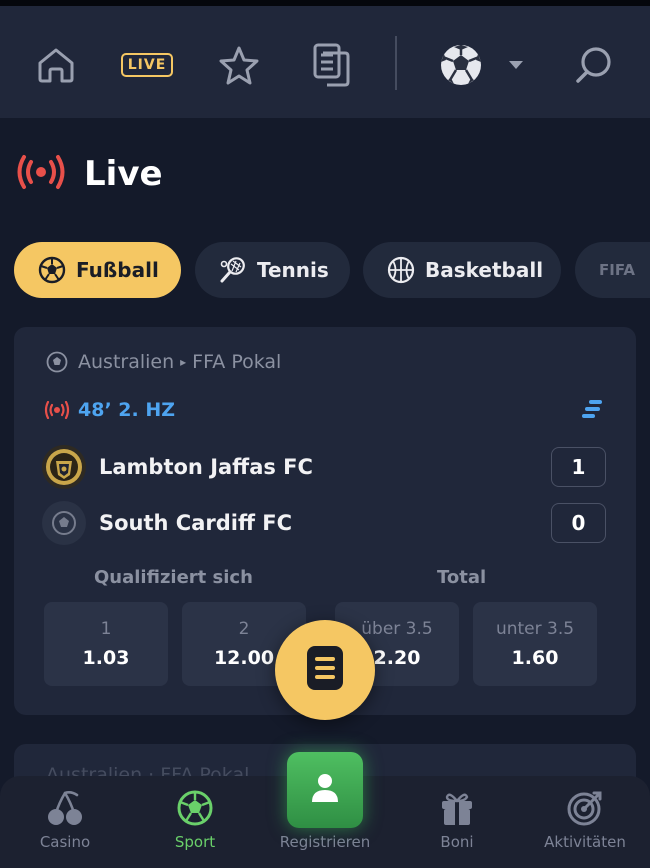 This screenshot has width=650, height=868. What do you see at coordinates (462, 577) in the screenshot?
I see `market-title: Total` at bounding box center [462, 577].